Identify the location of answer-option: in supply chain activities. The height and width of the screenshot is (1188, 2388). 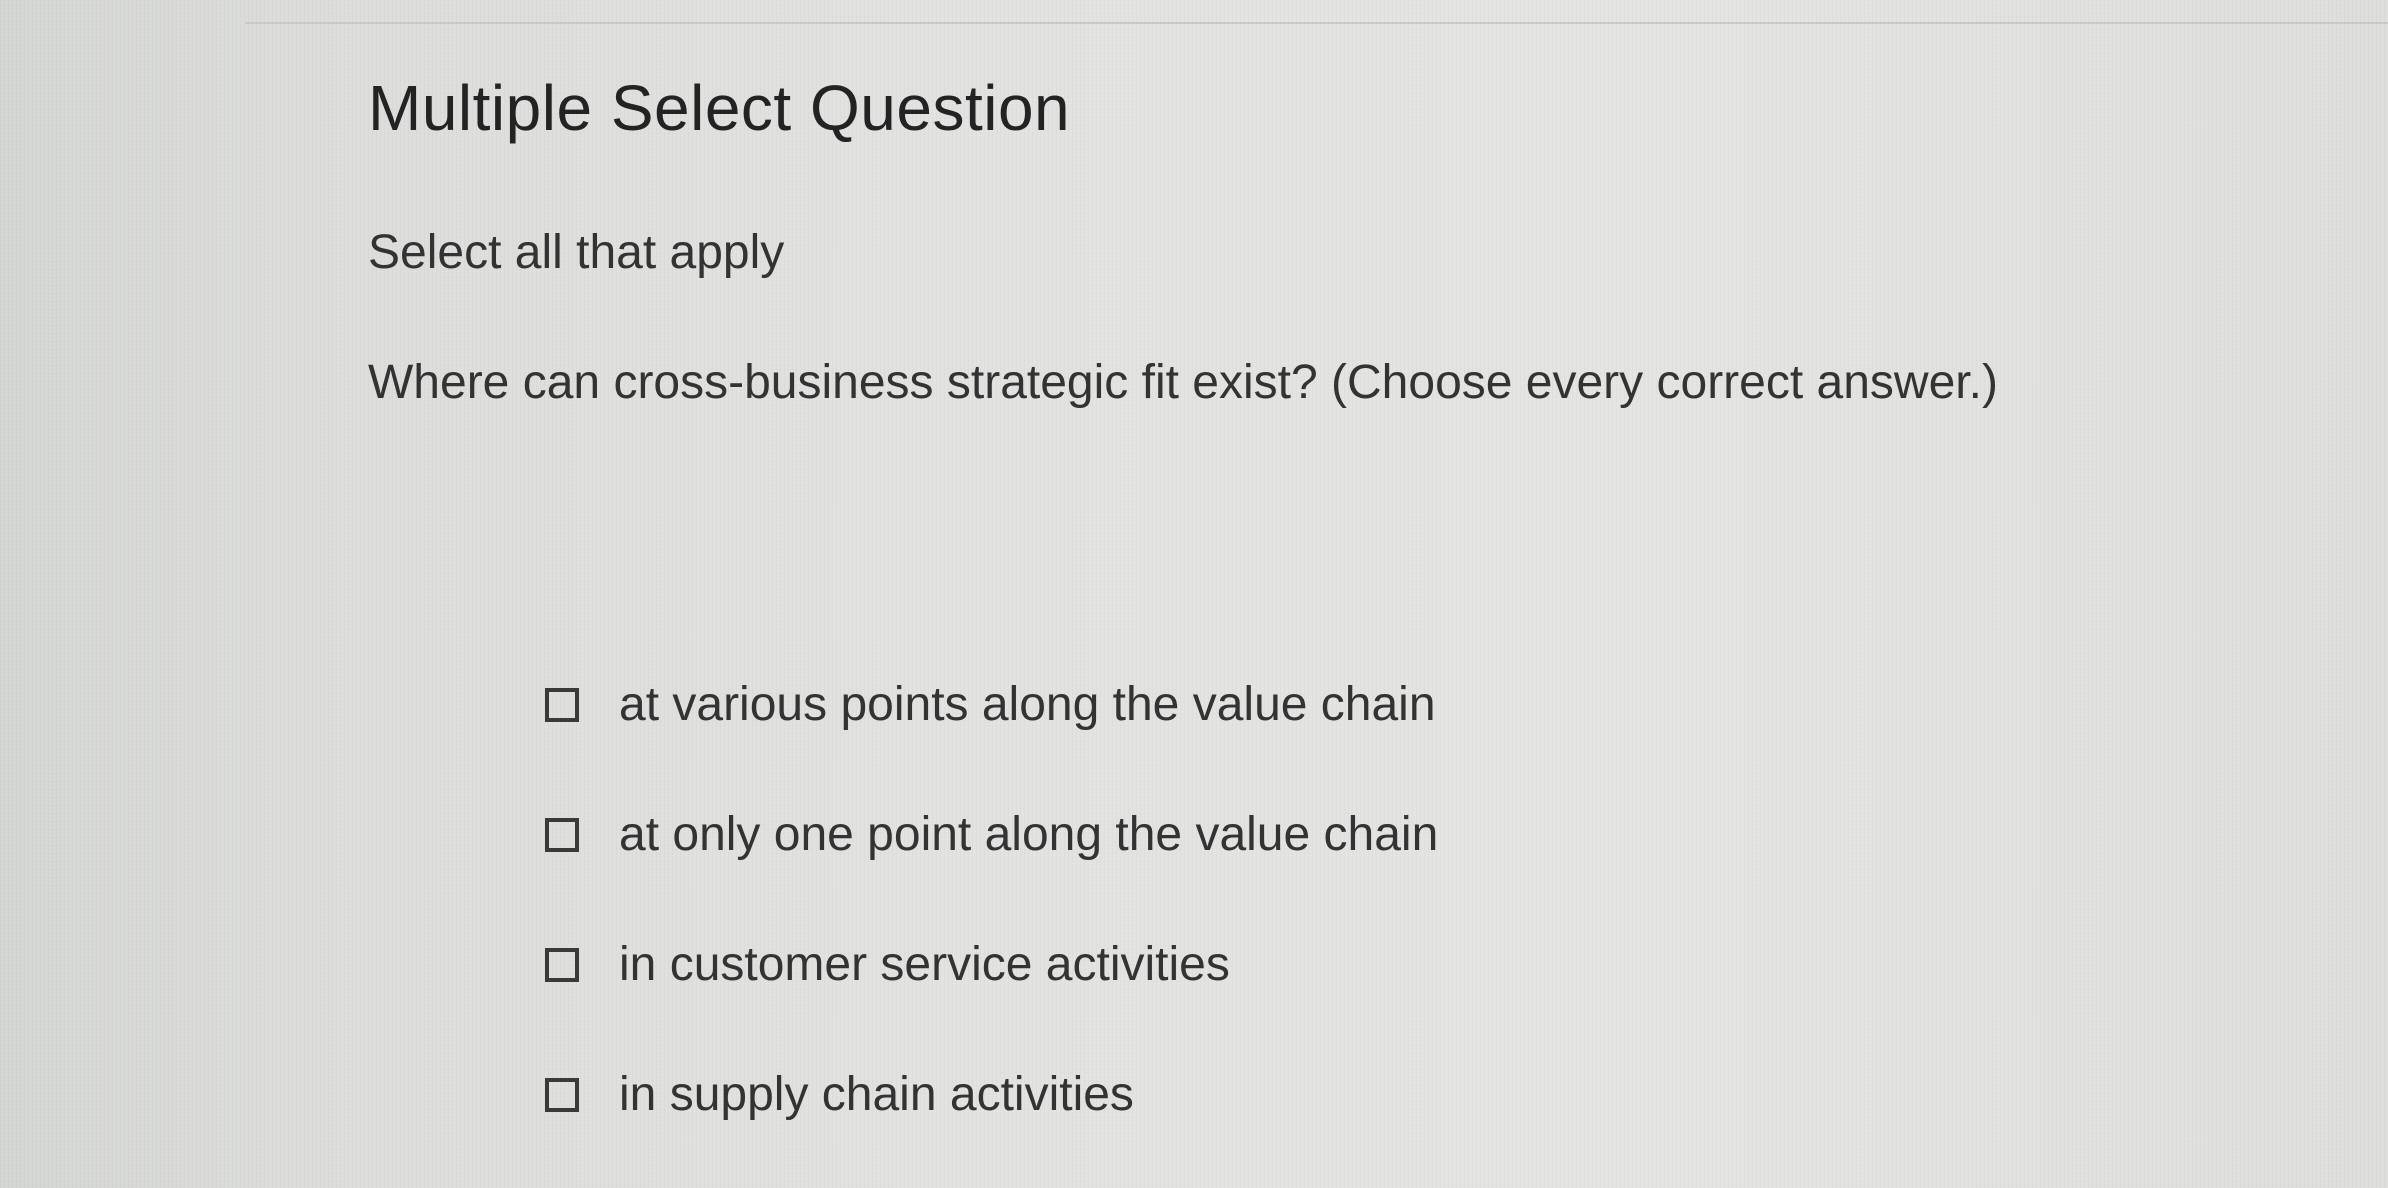
(991, 1095).